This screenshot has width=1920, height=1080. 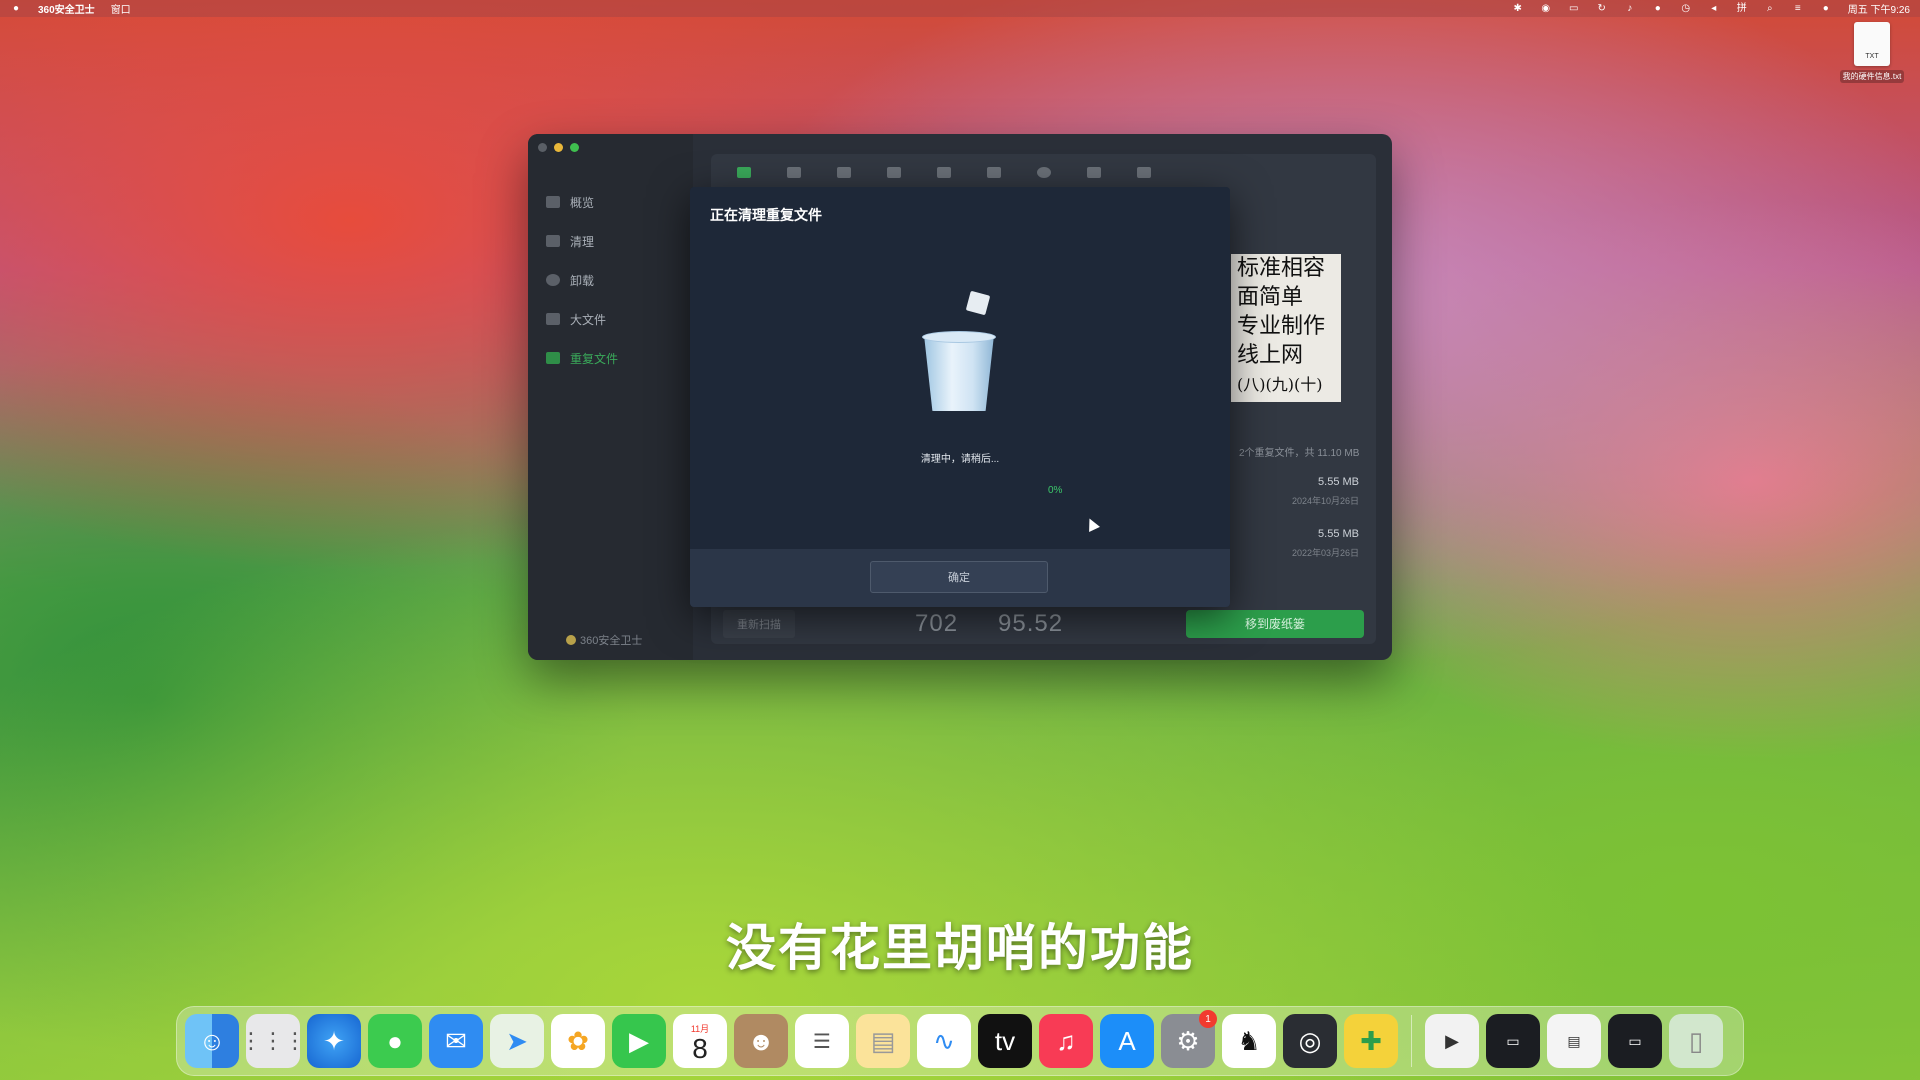 What do you see at coordinates (616, 241) in the screenshot?
I see `sidebar-item-clean: 清理` at bounding box center [616, 241].